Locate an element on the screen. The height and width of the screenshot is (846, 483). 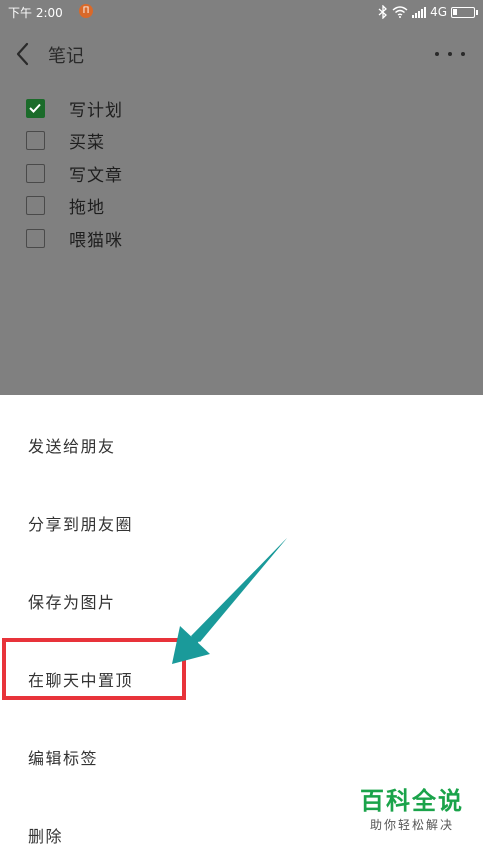
battery-icon is located at coordinates (464, 12).